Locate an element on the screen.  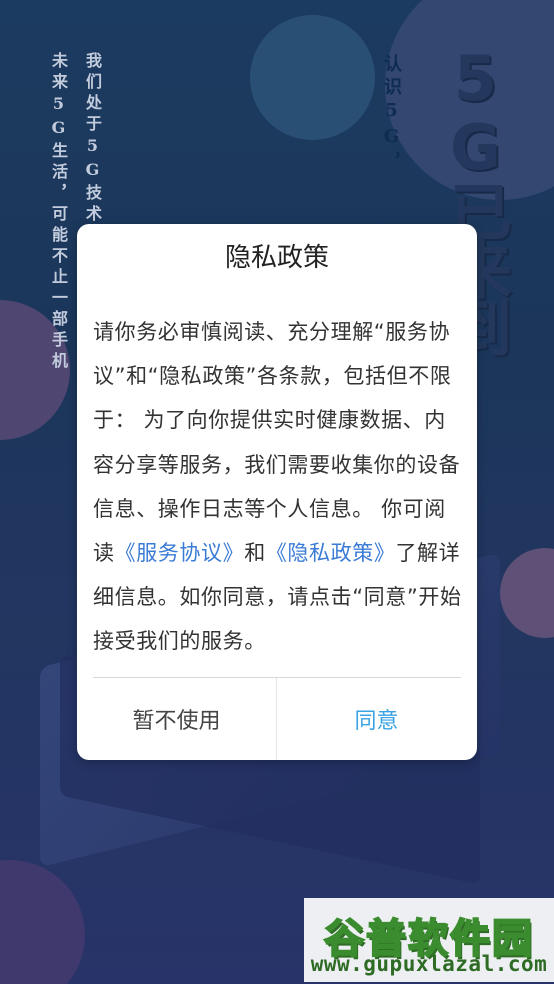
service-agreement-link: 《服务协议》 is located at coordinates (180, 553).